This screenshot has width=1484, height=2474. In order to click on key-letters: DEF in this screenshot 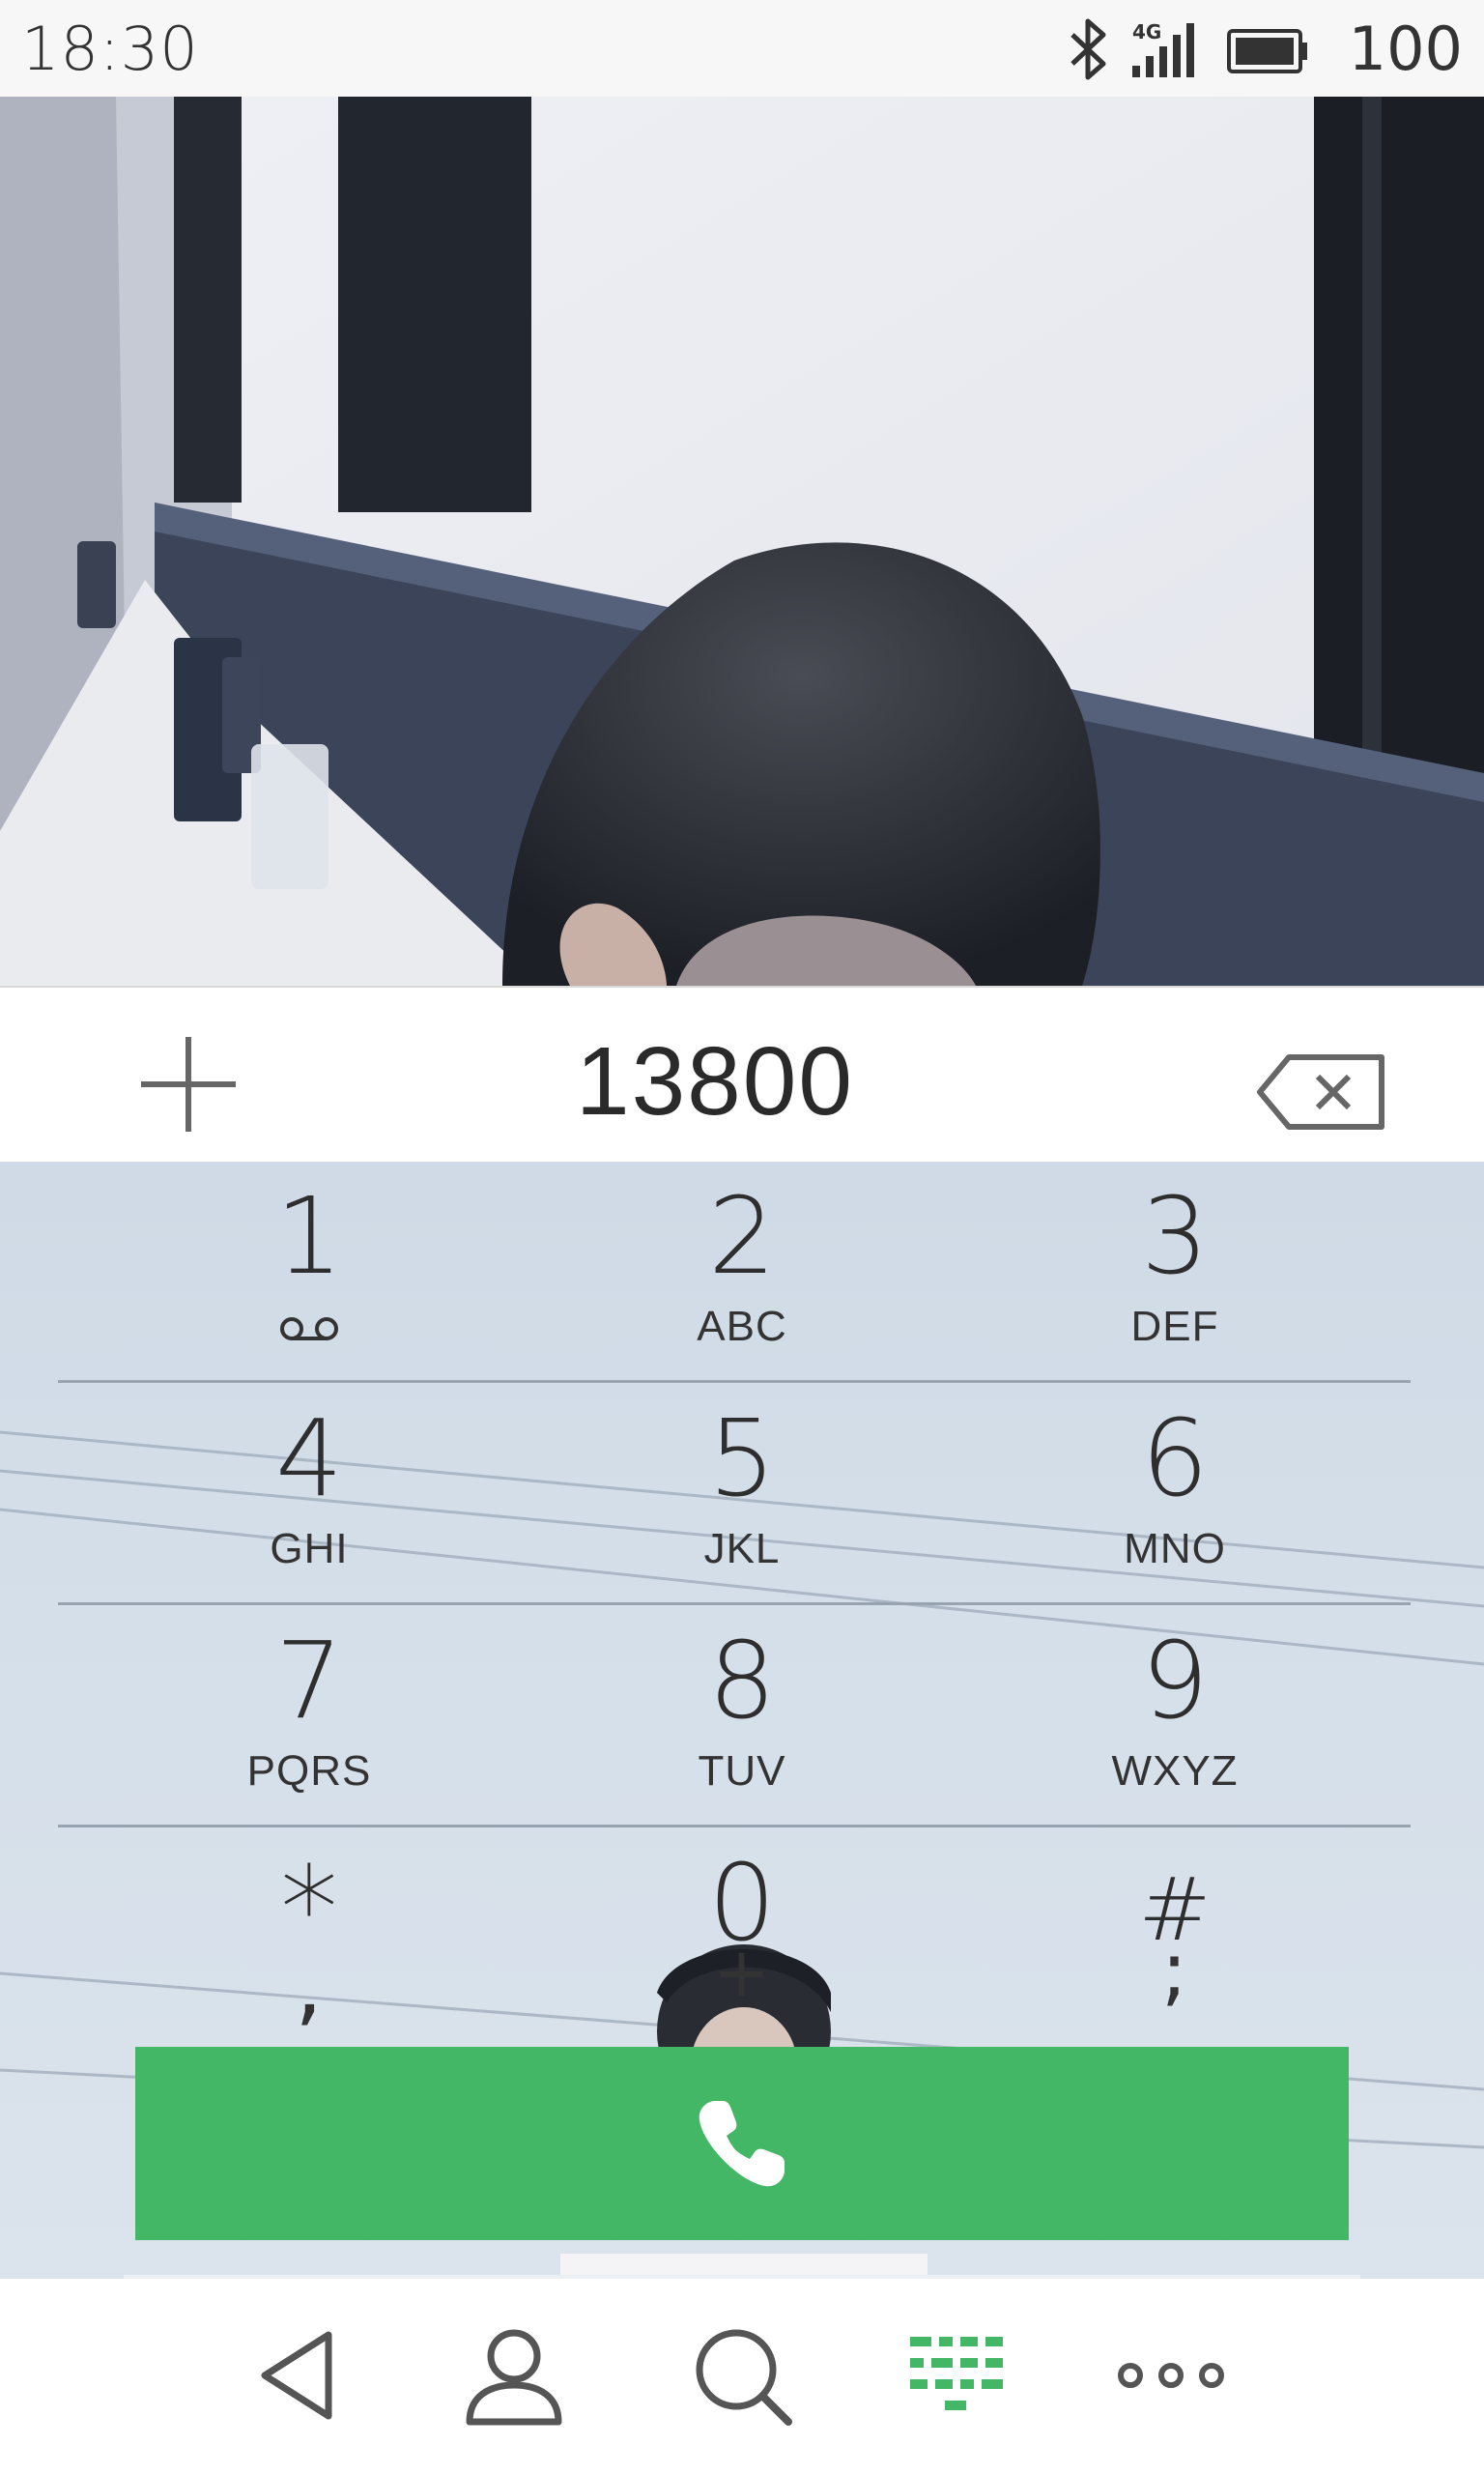, I will do `click(1174, 1326)`.